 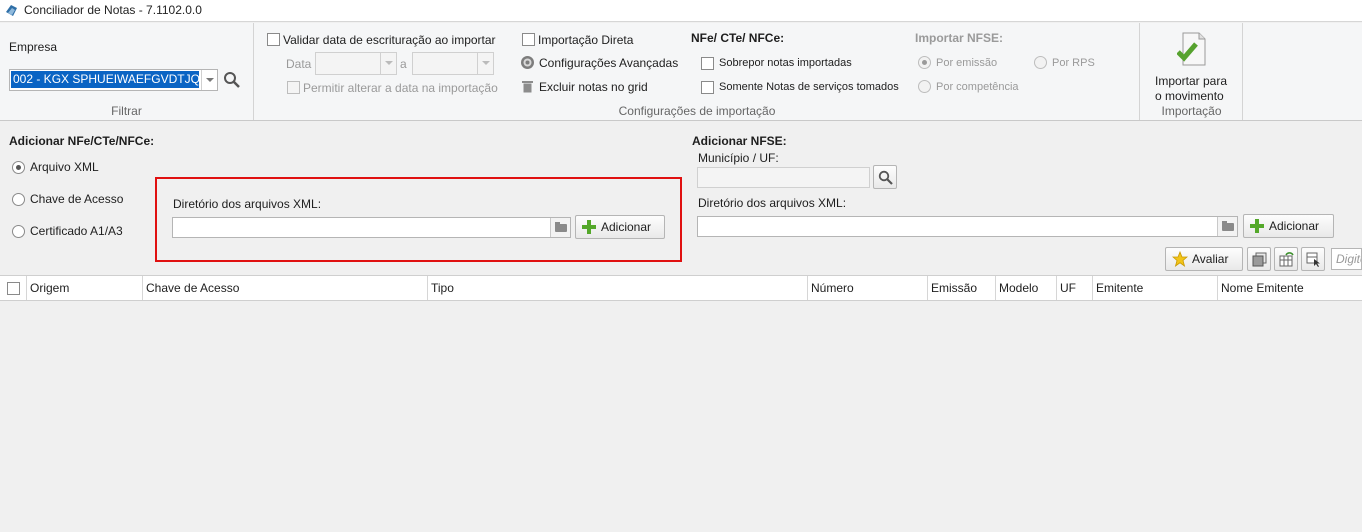 I want to click on document-check-icon, so click(x=1191, y=49).